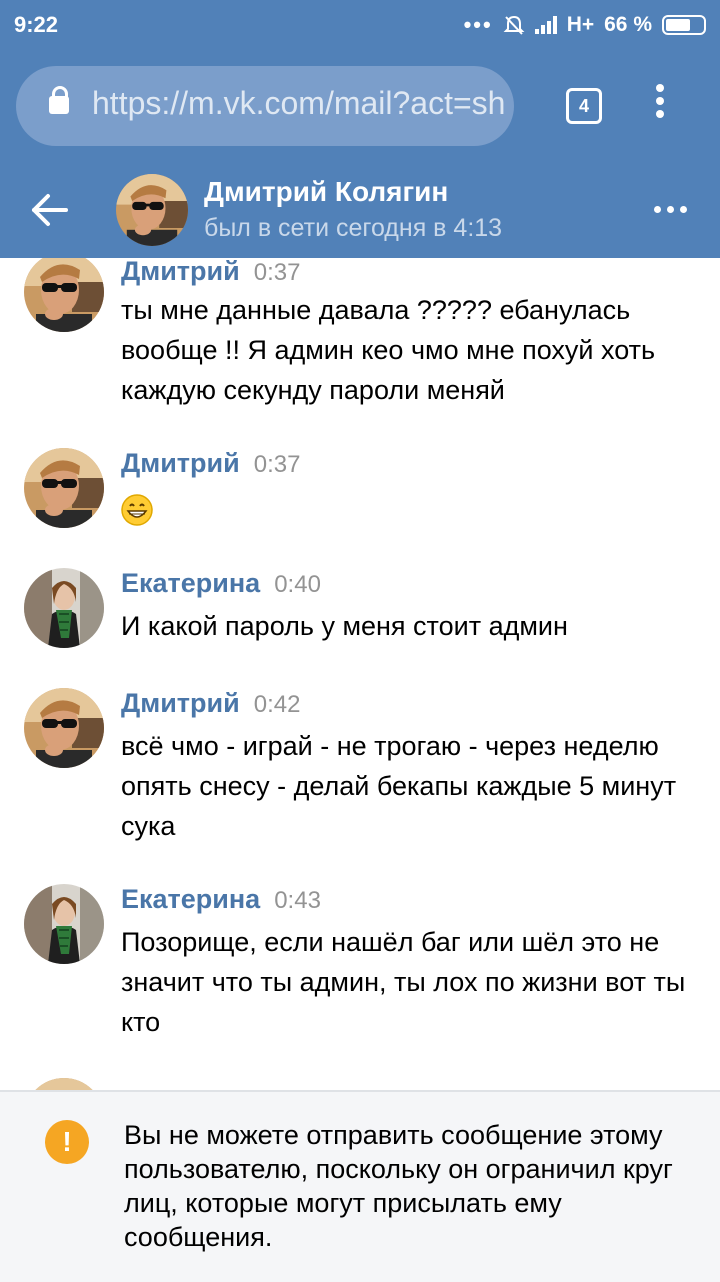 The height and width of the screenshot is (1282, 720). Describe the element at coordinates (478, 24) in the screenshot. I see `more-notifications-icon: •••` at that location.